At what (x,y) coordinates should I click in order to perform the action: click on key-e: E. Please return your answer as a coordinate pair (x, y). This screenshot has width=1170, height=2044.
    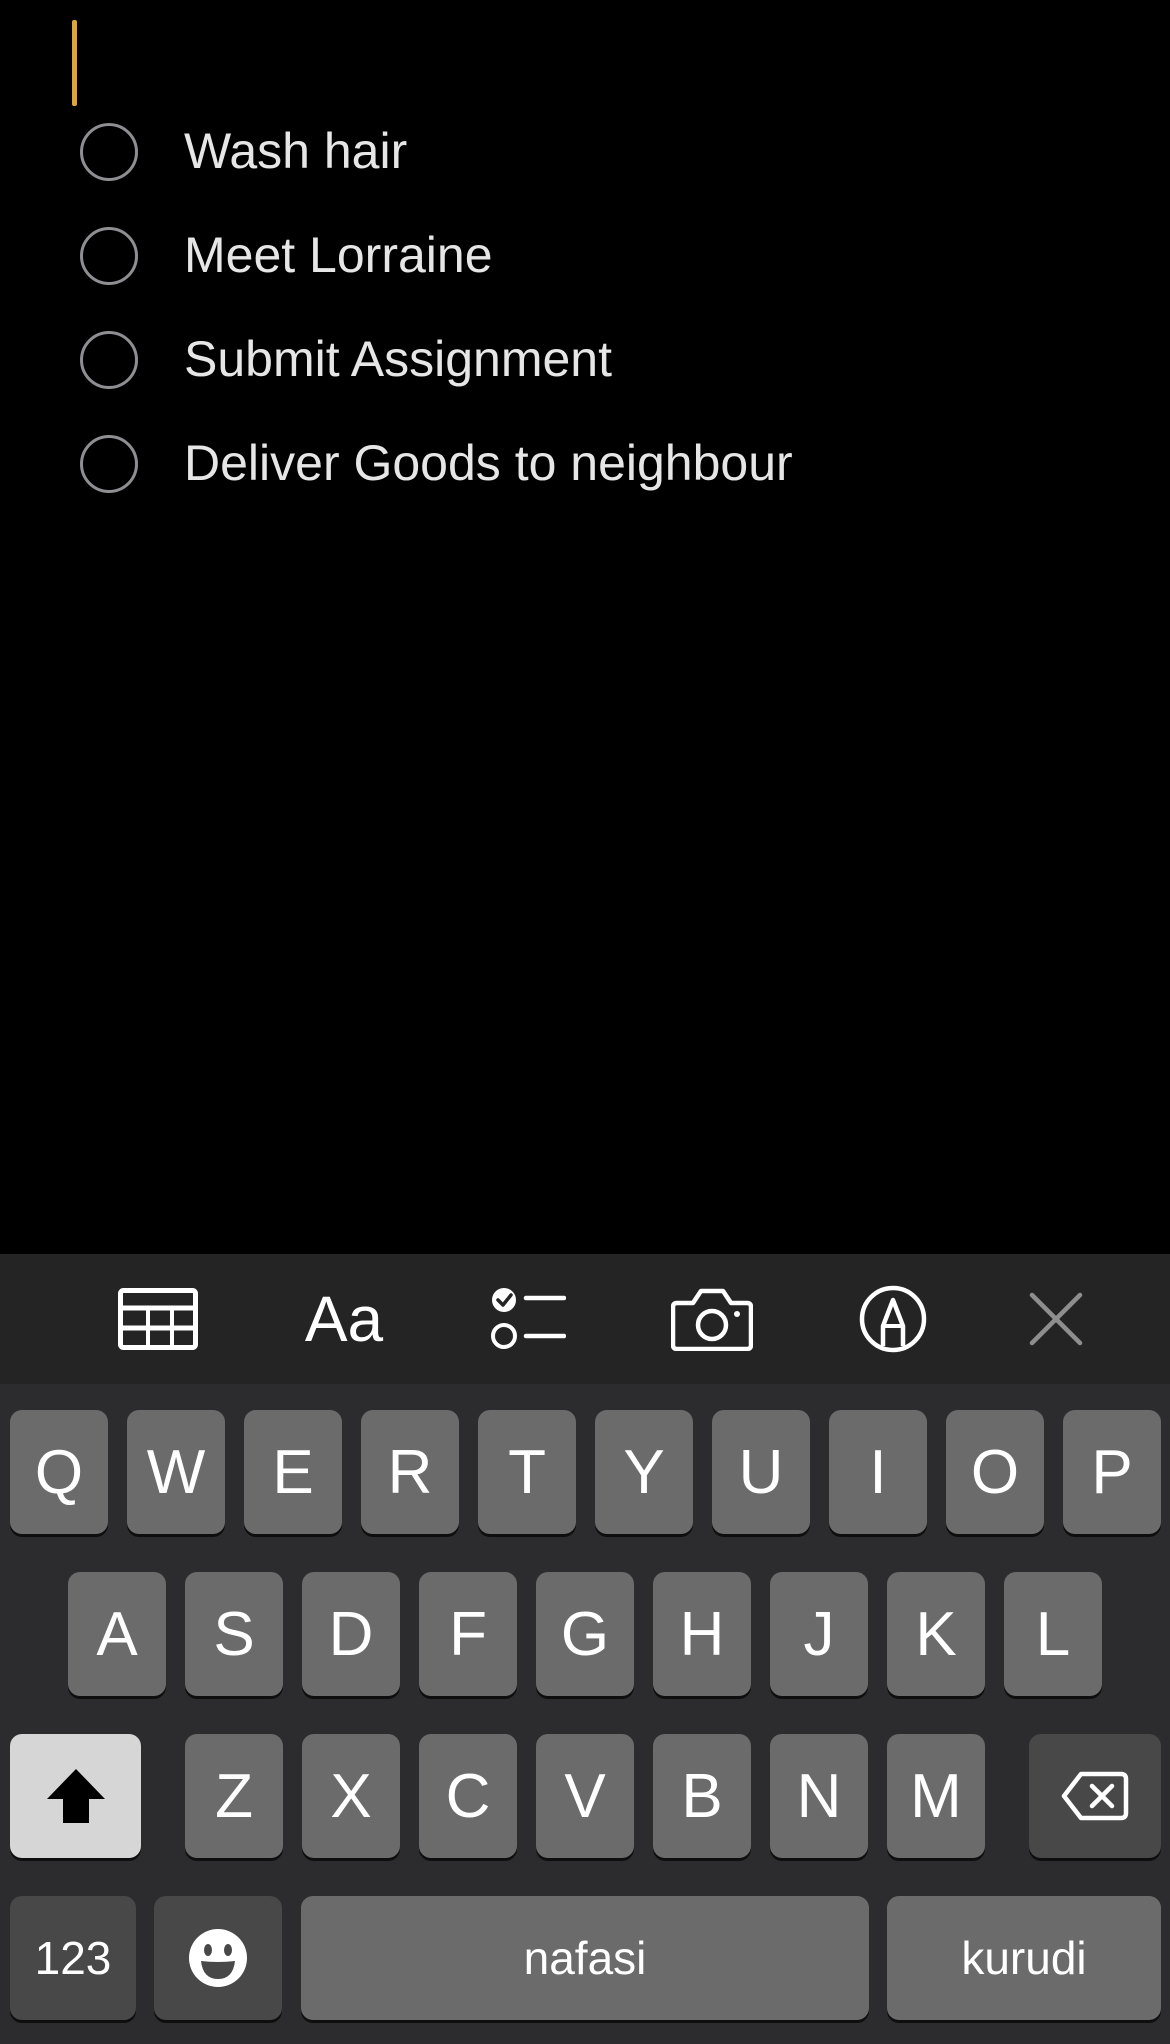
    Looking at the image, I should click on (293, 1472).